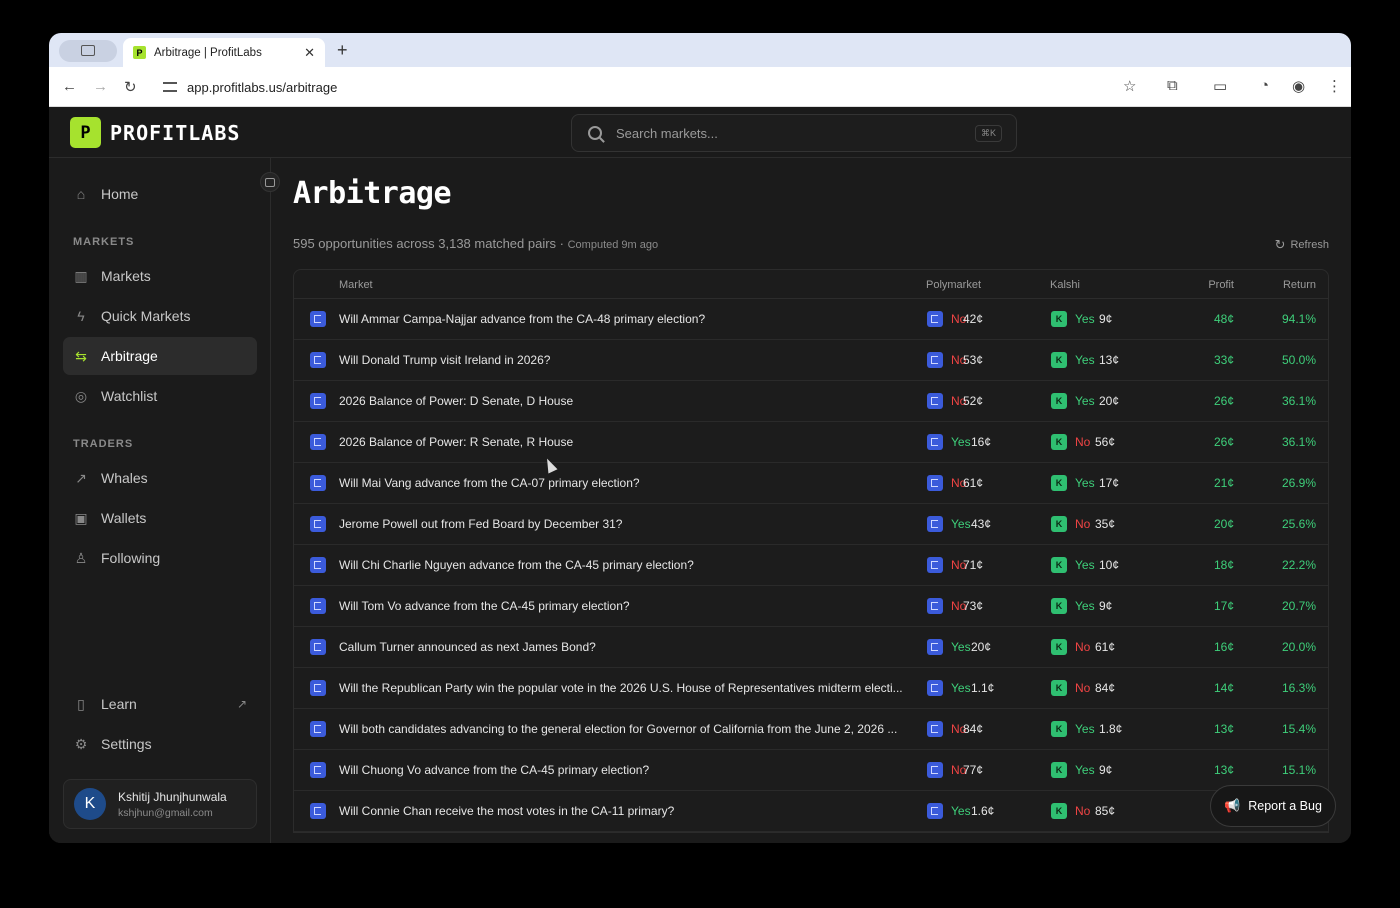 The height and width of the screenshot is (908, 1400). Describe the element at coordinates (81, 477) in the screenshot. I see `trend-line-icon: ↗` at that location.